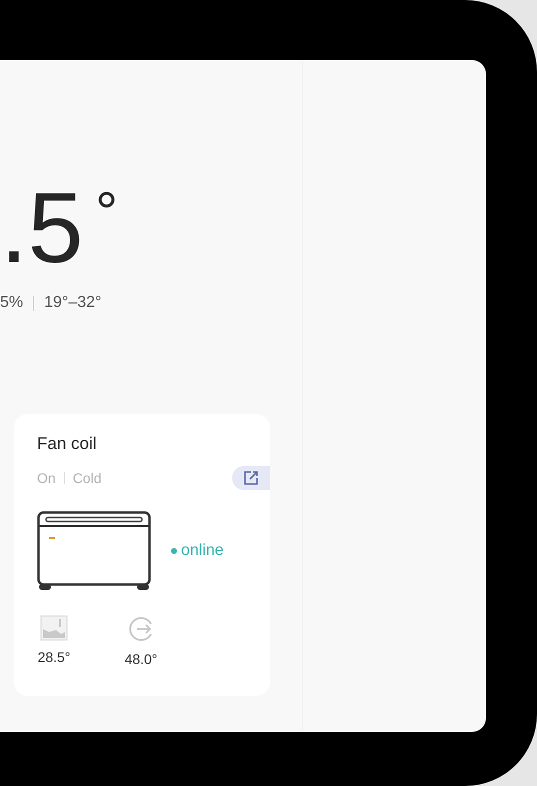  What do you see at coordinates (67, 444) in the screenshot?
I see `device-name: Fan coil` at bounding box center [67, 444].